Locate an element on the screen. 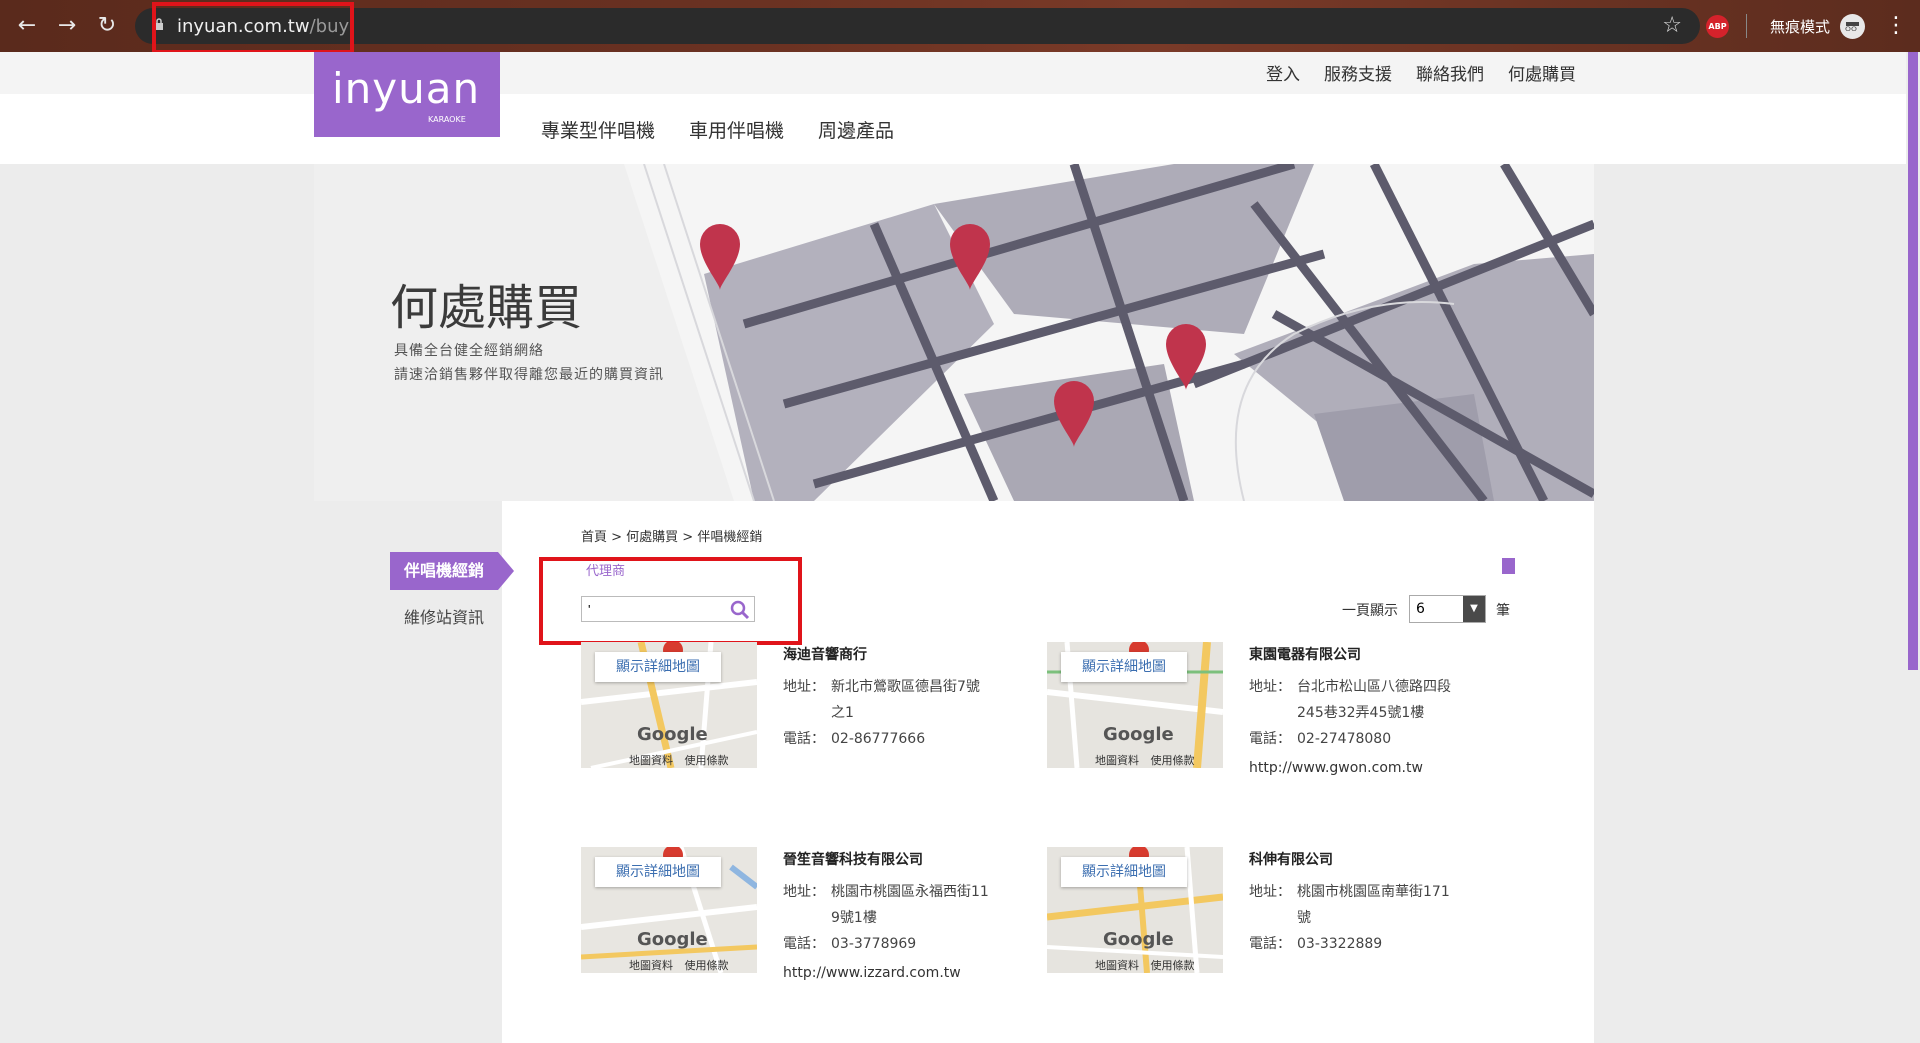  address-line-2: 號 is located at coordinates (1304, 918).